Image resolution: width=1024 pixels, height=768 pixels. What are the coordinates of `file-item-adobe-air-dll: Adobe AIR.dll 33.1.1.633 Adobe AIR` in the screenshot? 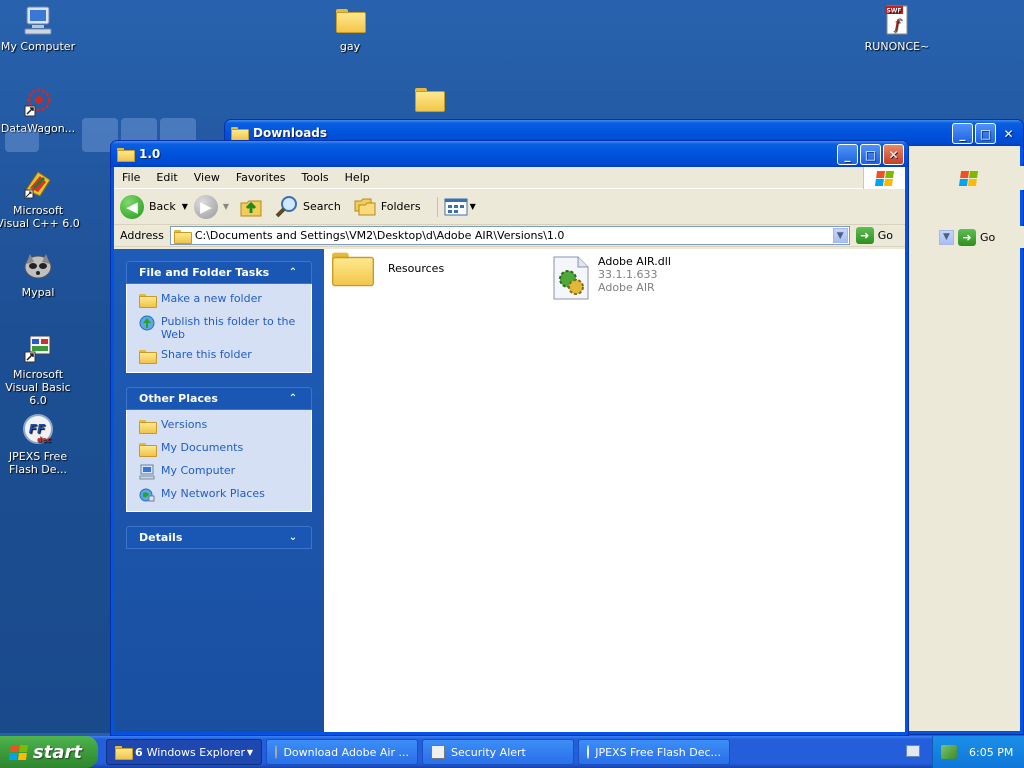 It's located at (611, 279).